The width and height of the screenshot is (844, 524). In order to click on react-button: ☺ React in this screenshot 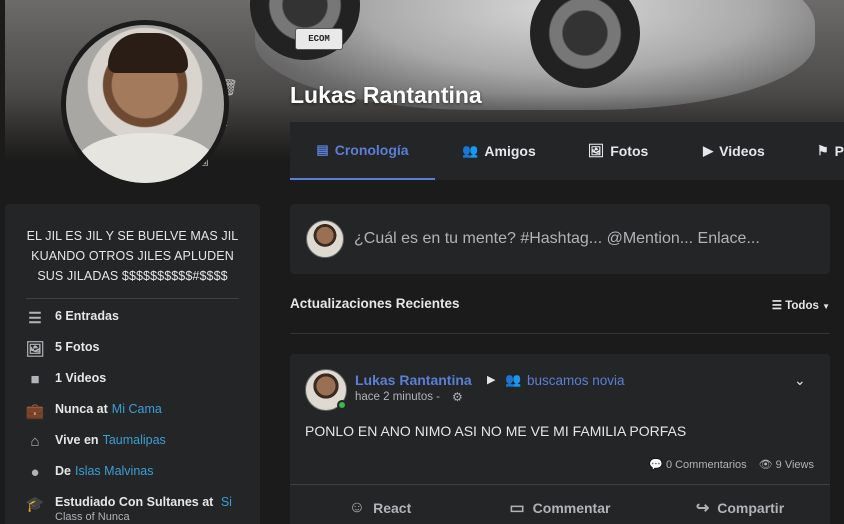, I will do `click(380, 504)`.